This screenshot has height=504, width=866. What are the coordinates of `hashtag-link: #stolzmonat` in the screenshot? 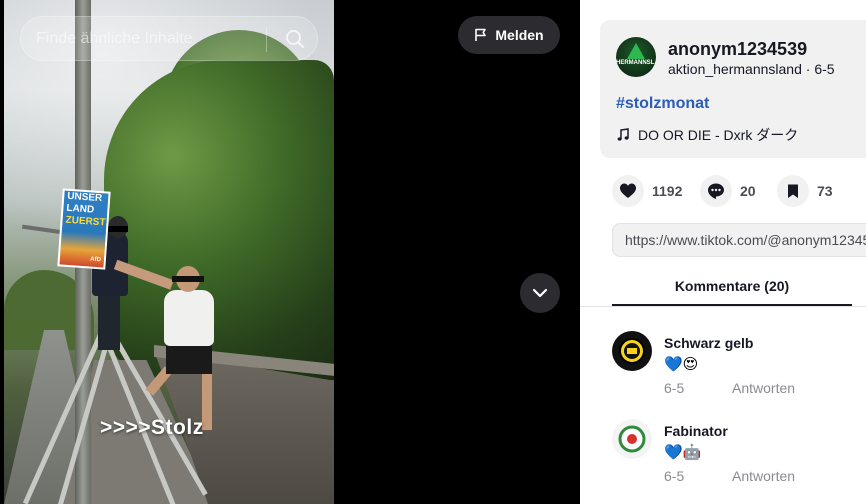 It's located at (662, 104).